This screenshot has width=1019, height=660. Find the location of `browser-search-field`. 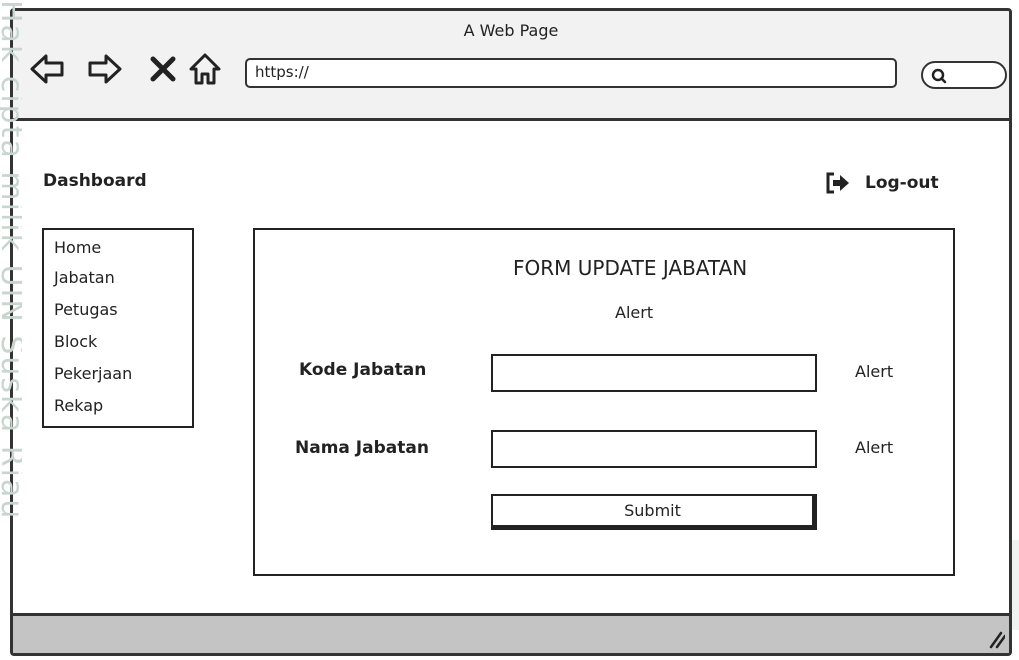

browser-search-field is located at coordinates (964, 75).